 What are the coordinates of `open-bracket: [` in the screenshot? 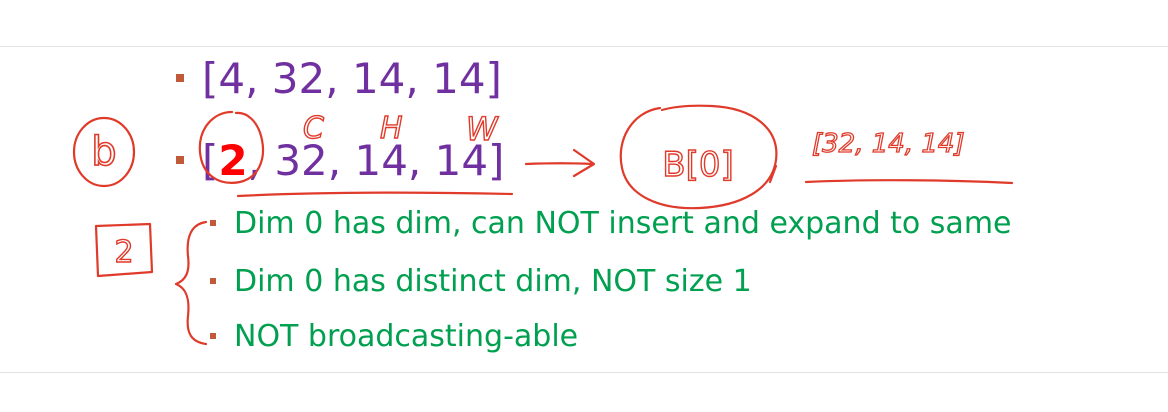 It's located at (210, 160).